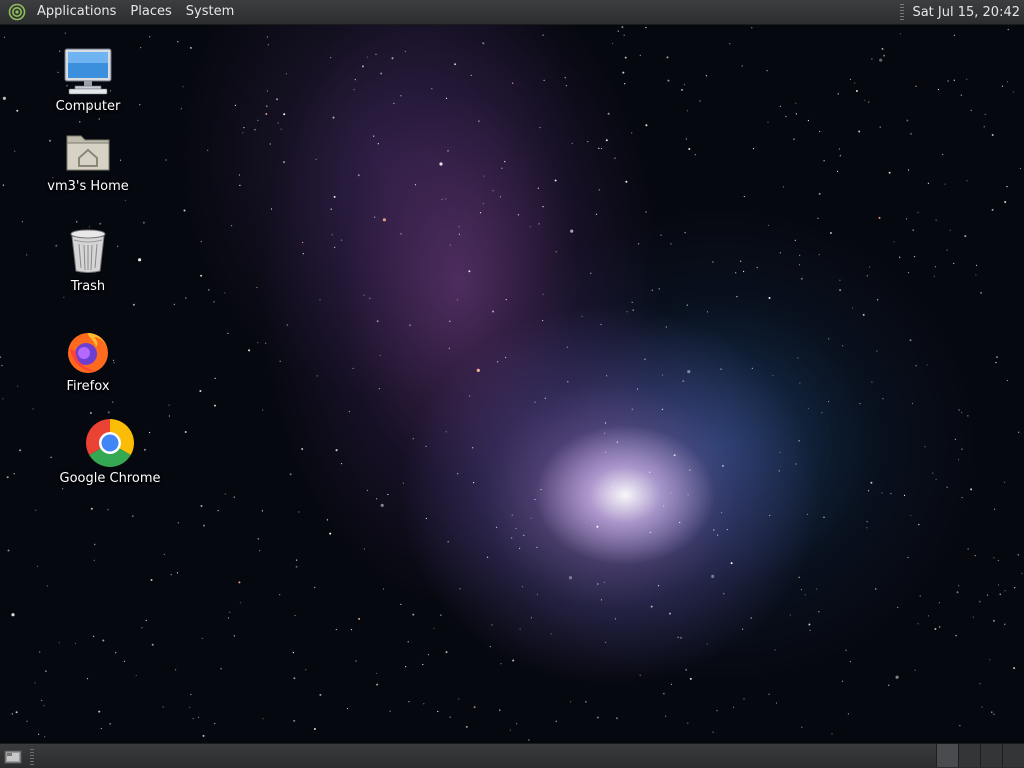  Describe the element at coordinates (17, 12) in the screenshot. I see `distro-logo-icon` at that location.